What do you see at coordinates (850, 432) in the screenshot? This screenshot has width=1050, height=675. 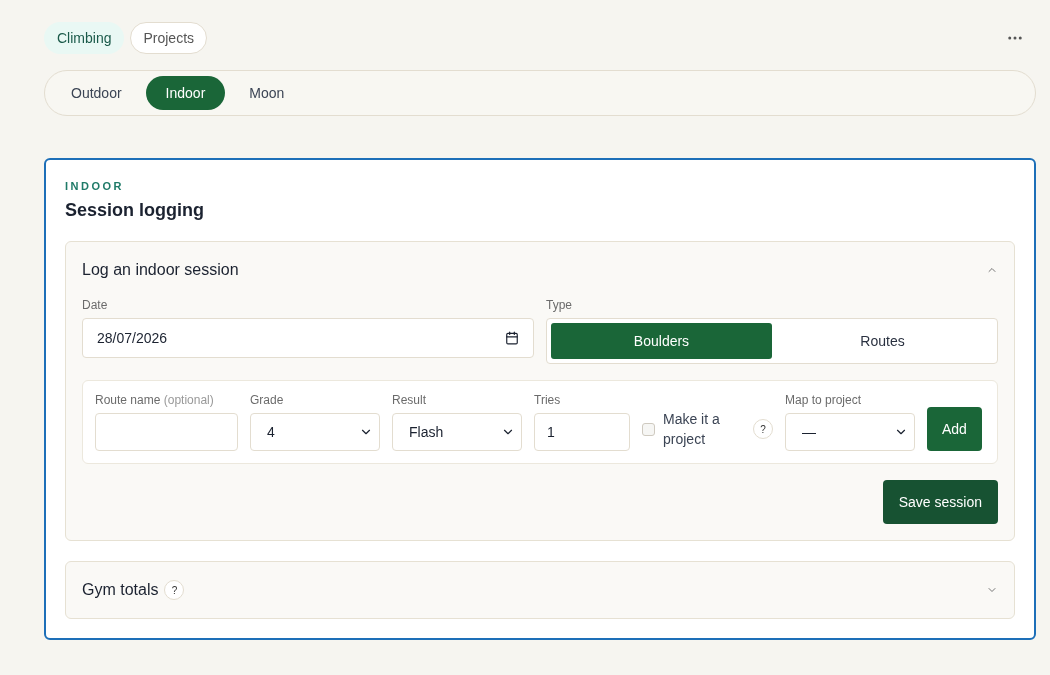 I see `project-select: —` at bounding box center [850, 432].